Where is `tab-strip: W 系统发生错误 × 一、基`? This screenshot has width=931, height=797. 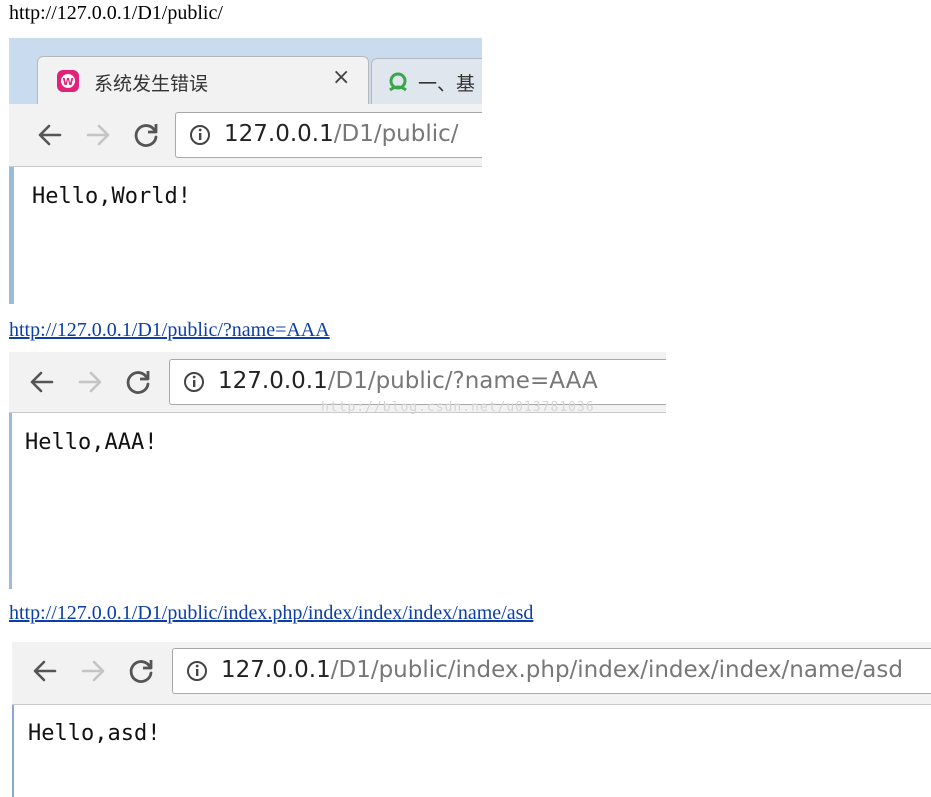 tab-strip: W 系统发生错误 × 一、基 is located at coordinates (245, 71).